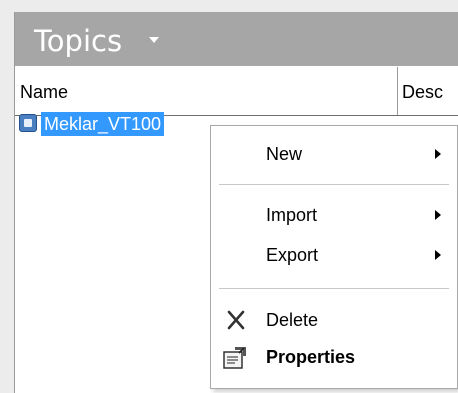 This screenshot has width=458, height=393. Describe the element at coordinates (292, 320) in the screenshot. I see `menu-item-delete-label: Delete` at that location.